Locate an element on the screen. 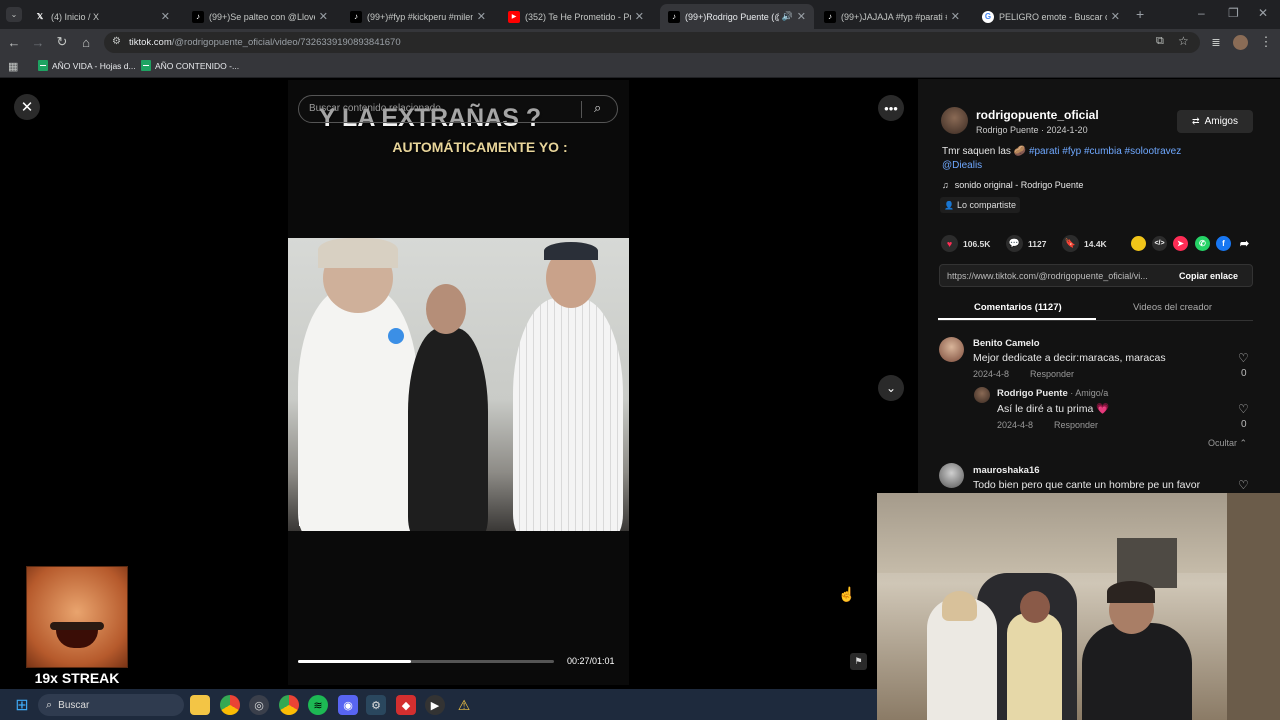 The image size is (1280, 720). copy-link-button: Copiar enlace is located at coordinates (1208, 276).